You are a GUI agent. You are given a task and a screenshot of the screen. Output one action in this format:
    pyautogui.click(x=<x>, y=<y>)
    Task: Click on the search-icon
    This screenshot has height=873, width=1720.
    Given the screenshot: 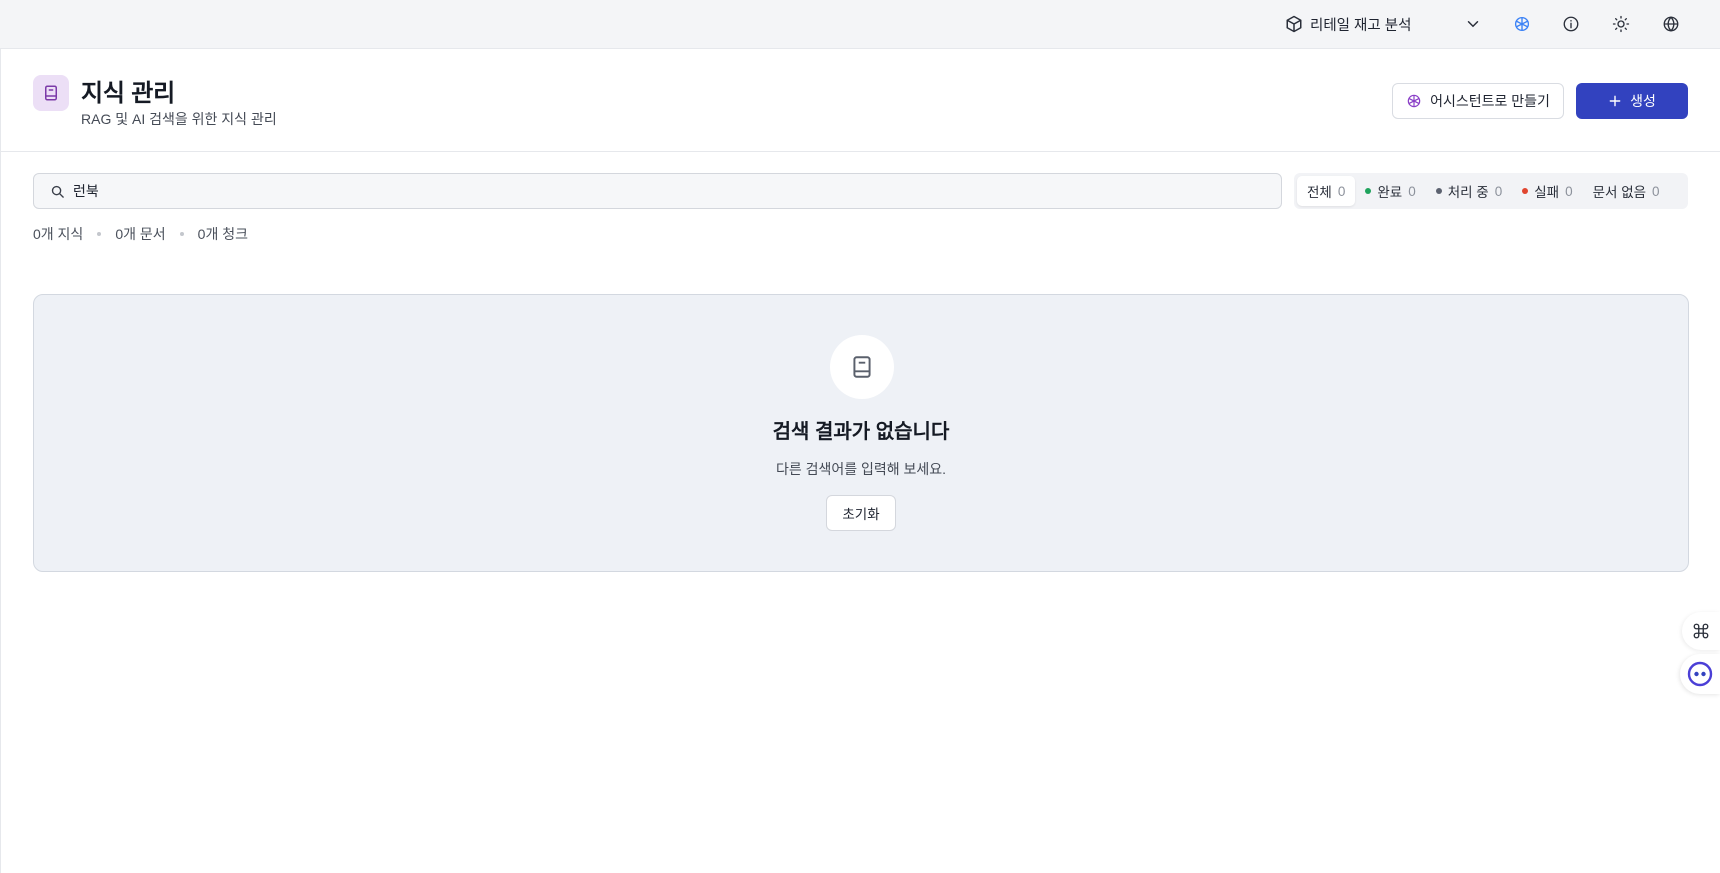 What is the action you would take?
    pyautogui.click(x=57, y=191)
    